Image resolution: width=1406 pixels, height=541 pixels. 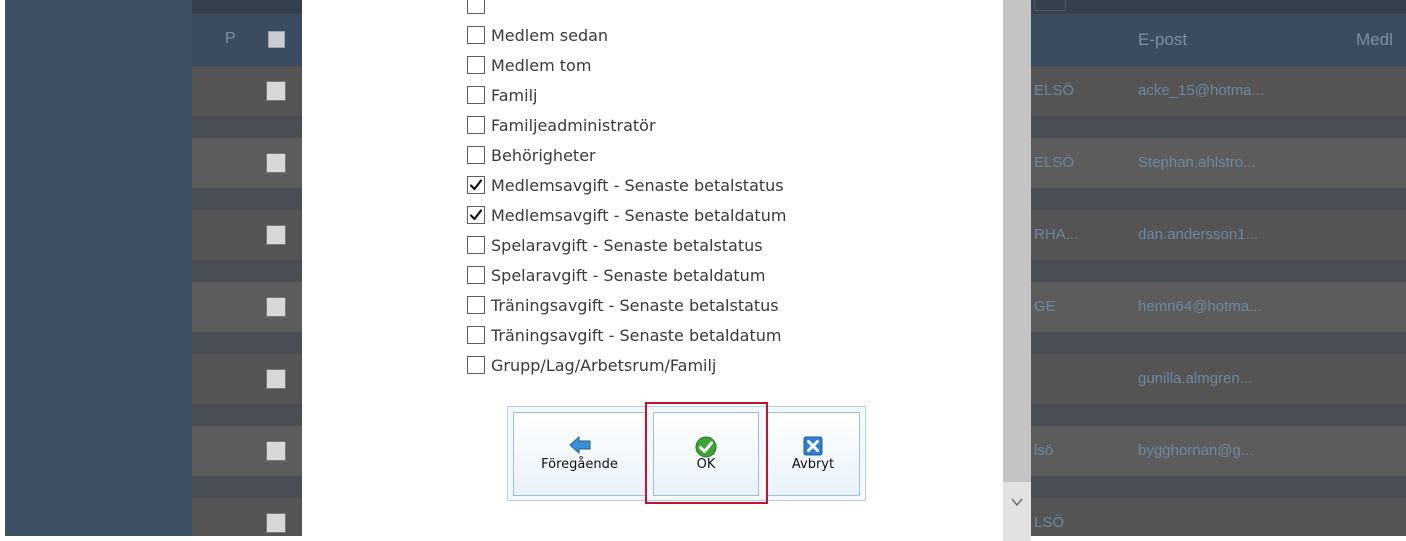 I want to click on column-option-label: Medlem tom, so click(x=541, y=65).